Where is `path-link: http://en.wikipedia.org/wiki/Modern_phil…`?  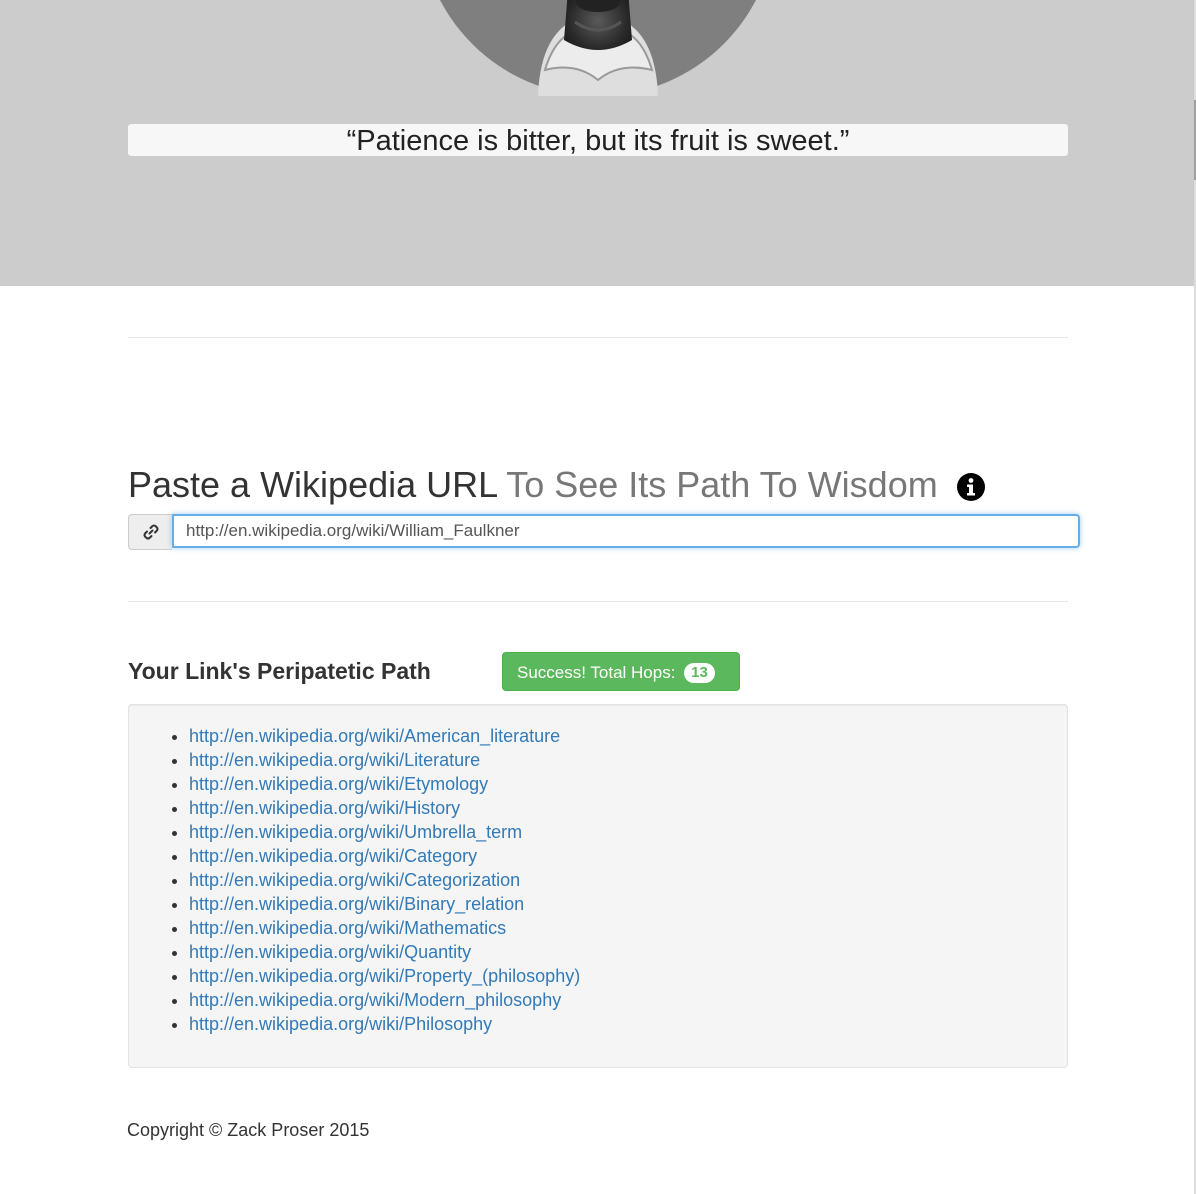 path-link: http://en.wikipedia.org/wiki/Modern_phil… is located at coordinates (375, 1000).